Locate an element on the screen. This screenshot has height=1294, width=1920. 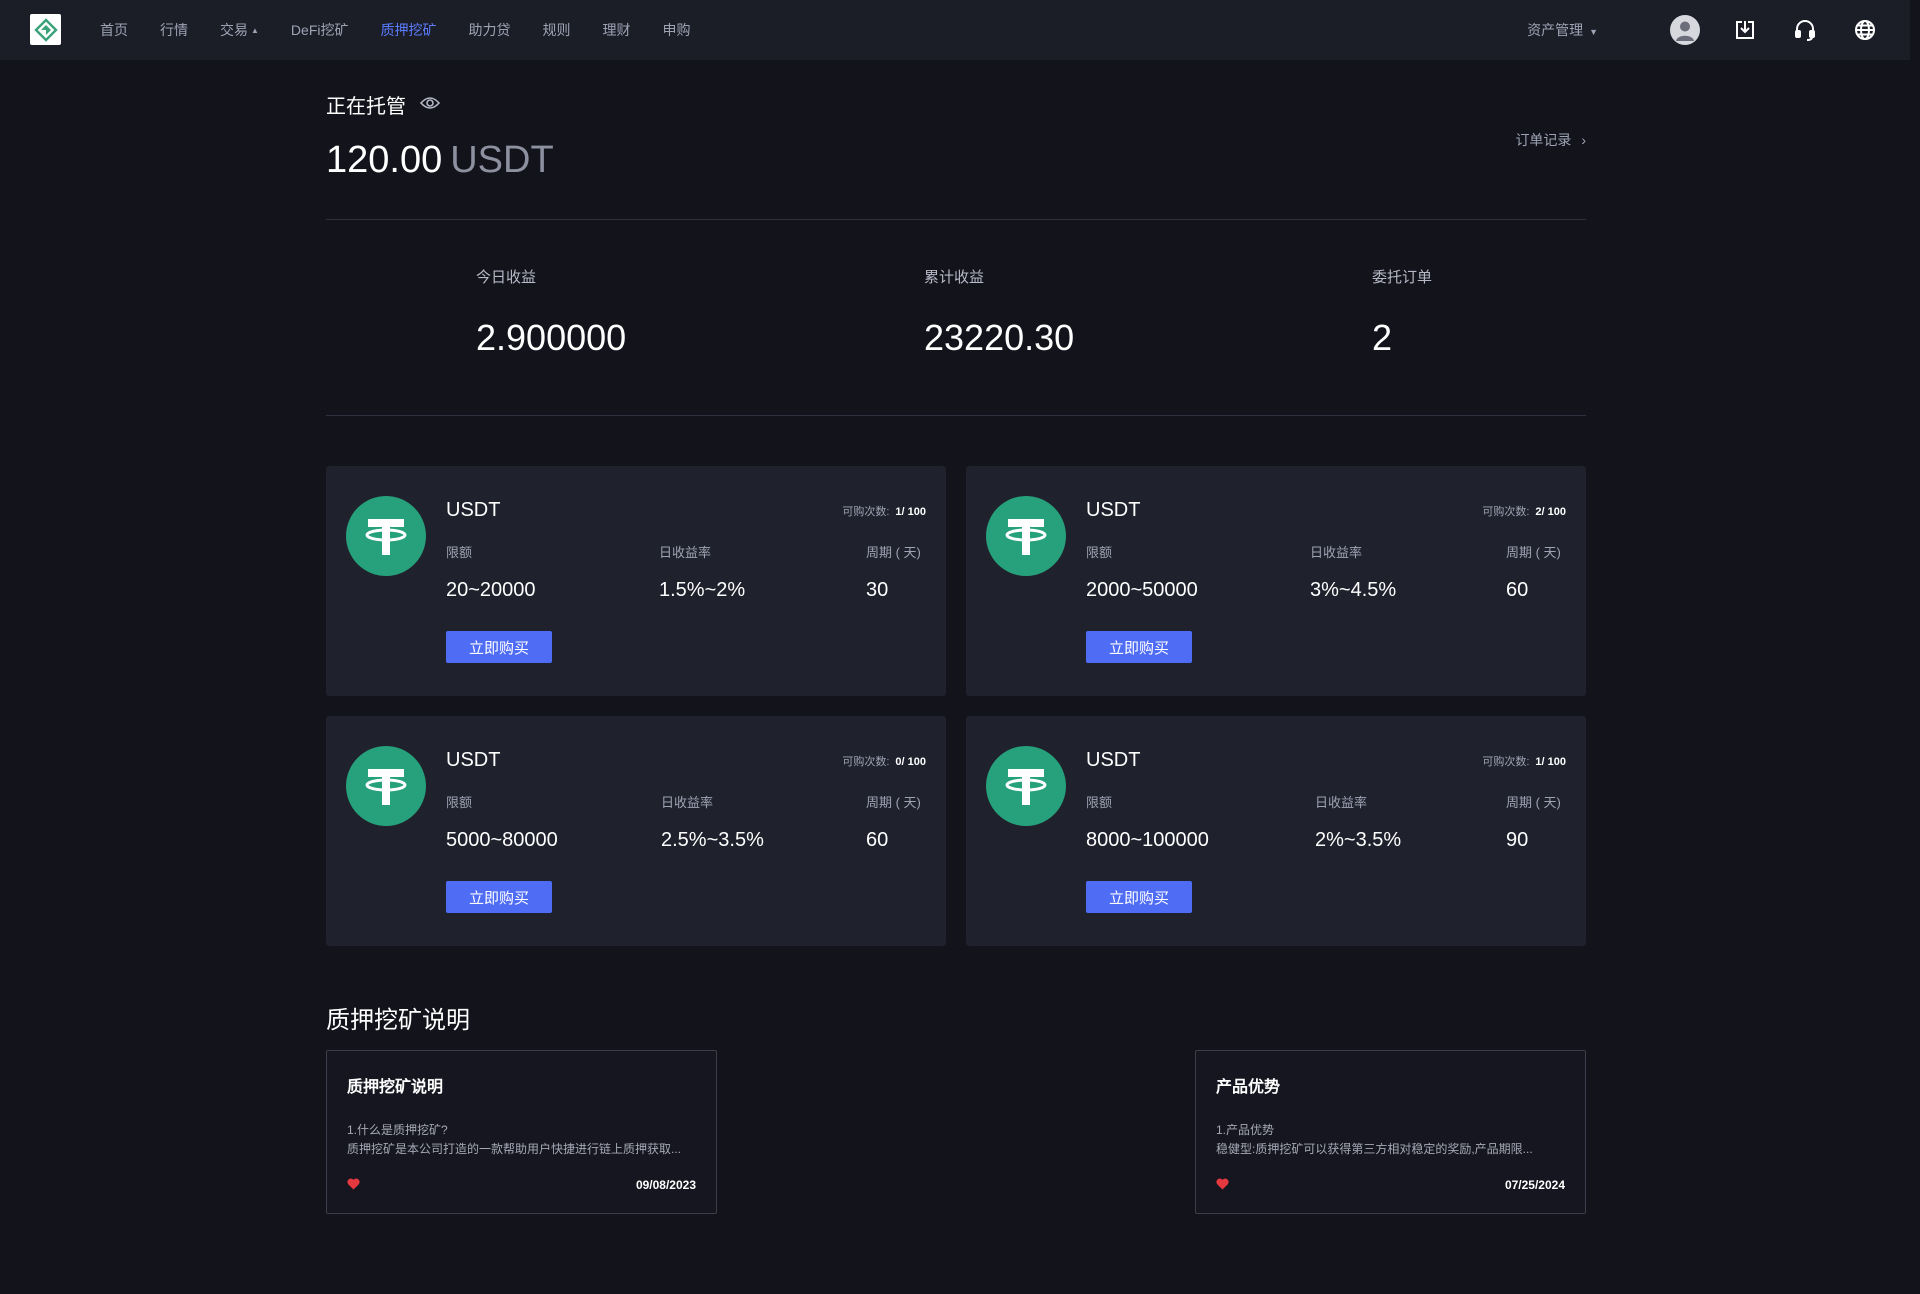
user-icon is located at coordinates (1685, 31).